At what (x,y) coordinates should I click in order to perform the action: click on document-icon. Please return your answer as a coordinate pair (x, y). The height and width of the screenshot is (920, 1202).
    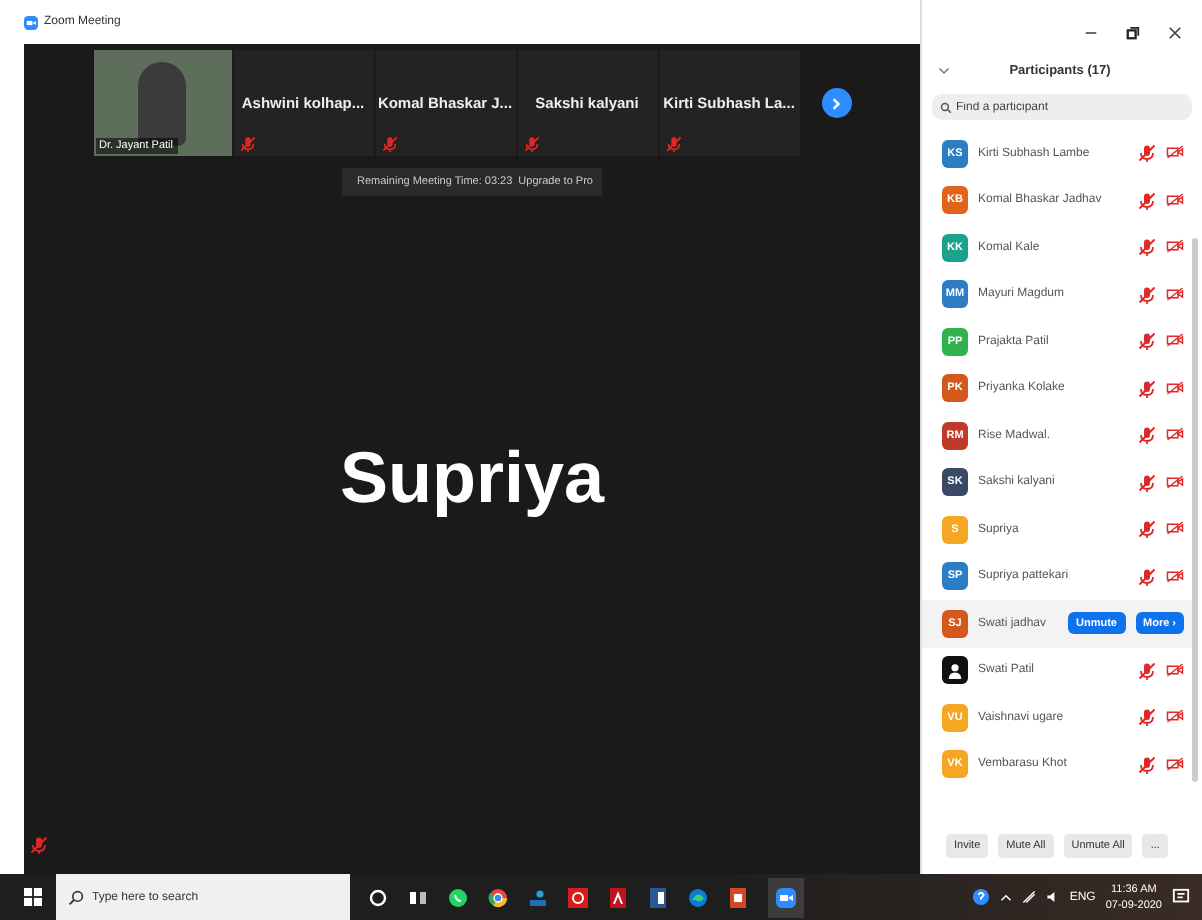
    Looking at the image, I should click on (658, 897).